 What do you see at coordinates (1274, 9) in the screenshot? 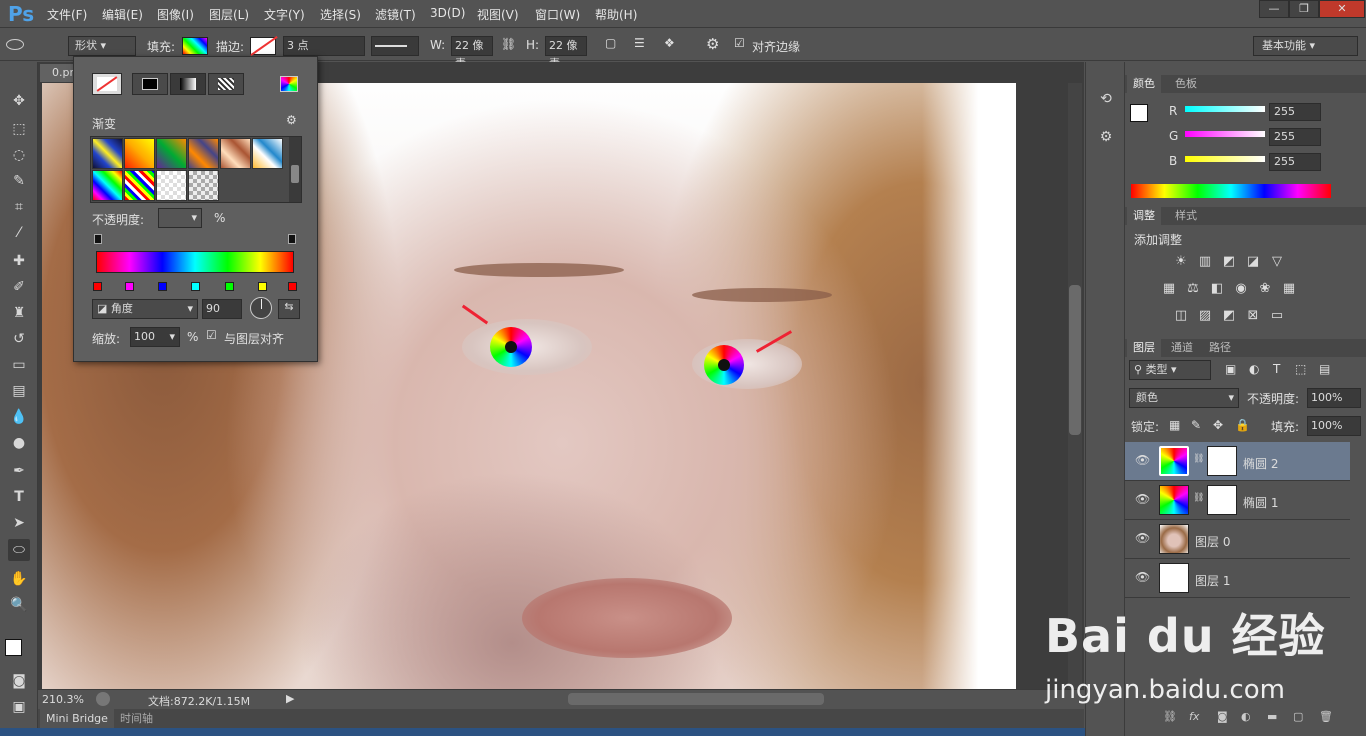
I see `minimize-button: —` at bounding box center [1274, 9].